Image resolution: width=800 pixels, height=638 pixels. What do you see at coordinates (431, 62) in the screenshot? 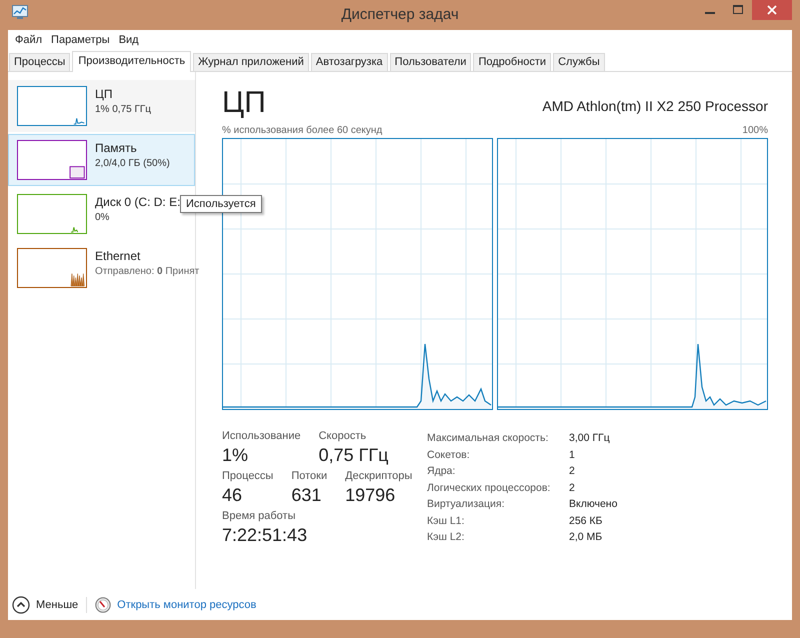
I see `tab: Пользователи` at bounding box center [431, 62].